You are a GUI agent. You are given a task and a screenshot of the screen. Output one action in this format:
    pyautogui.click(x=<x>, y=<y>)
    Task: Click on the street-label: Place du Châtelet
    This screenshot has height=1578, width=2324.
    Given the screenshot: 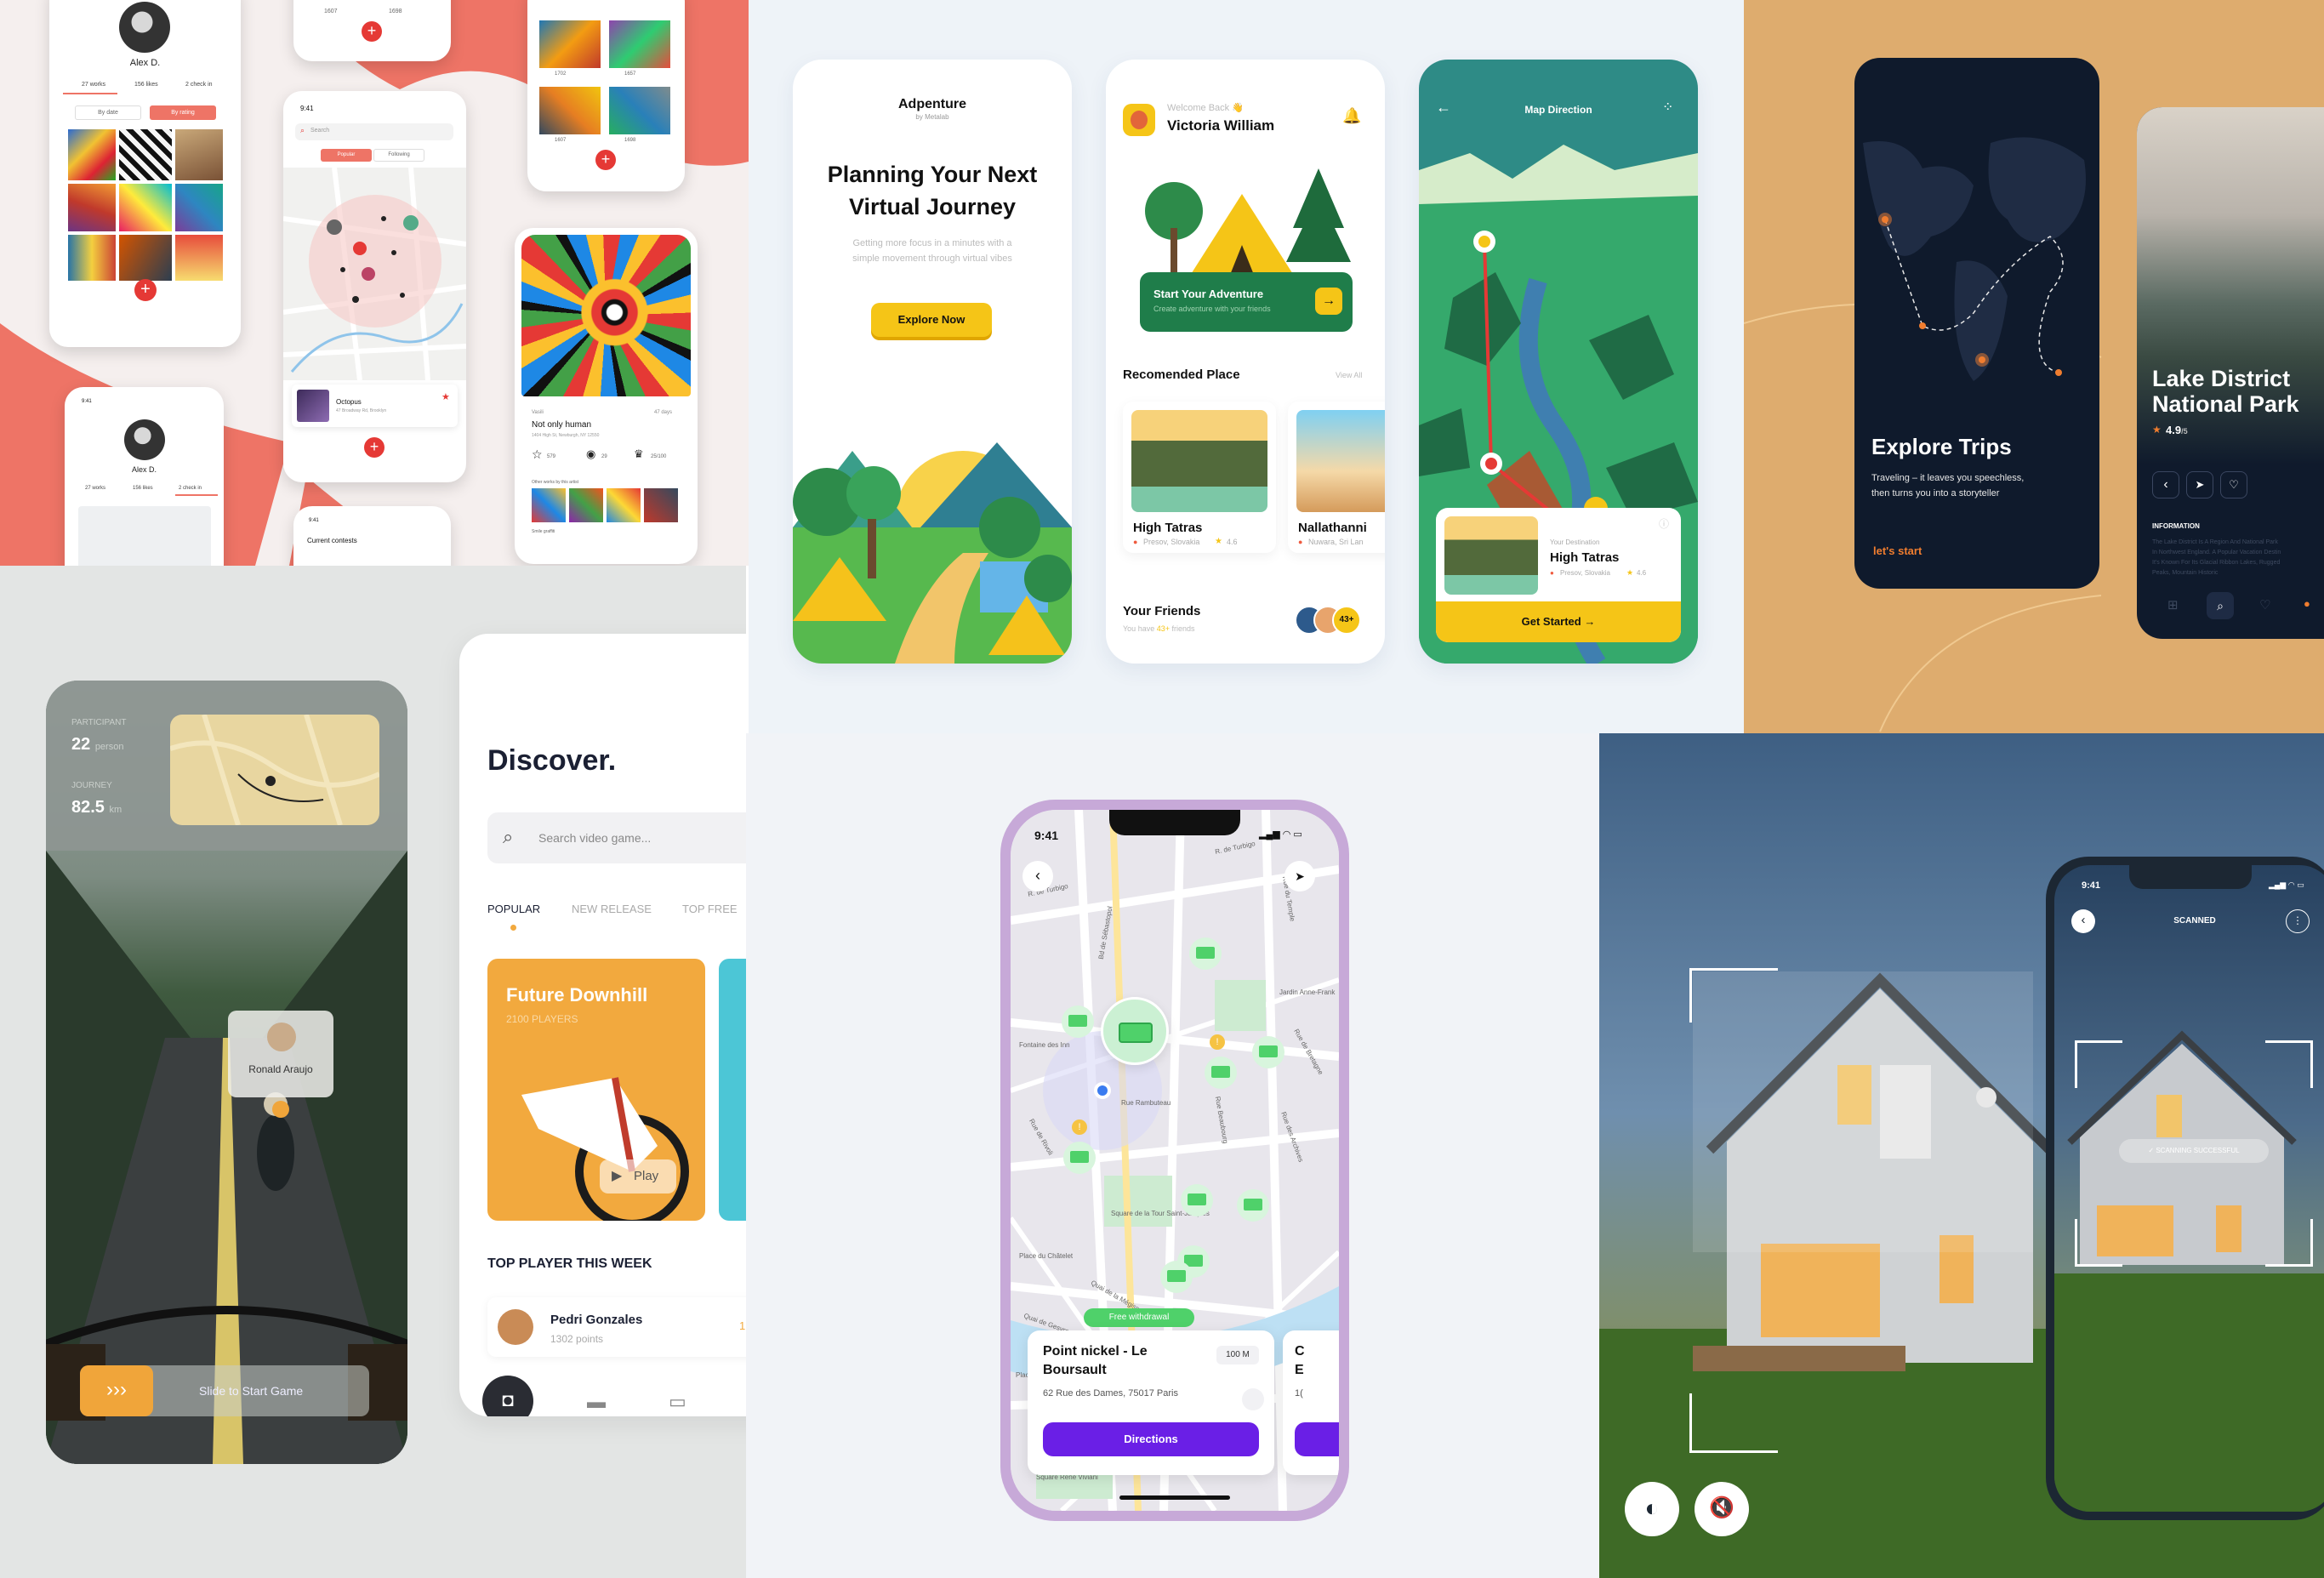 What is the action you would take?
    pyautogui.click(x=1047, y=1256)
    